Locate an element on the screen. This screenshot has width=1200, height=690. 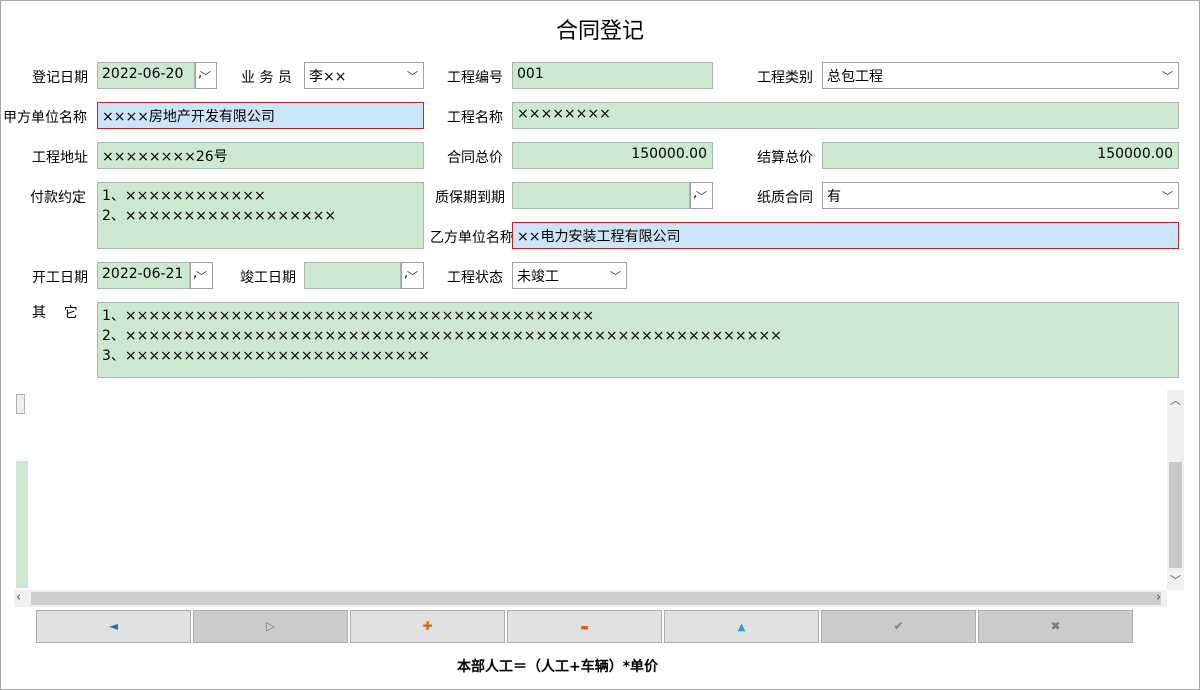
cancel-record-button: ✖ is located at coordinates (1055, 626).